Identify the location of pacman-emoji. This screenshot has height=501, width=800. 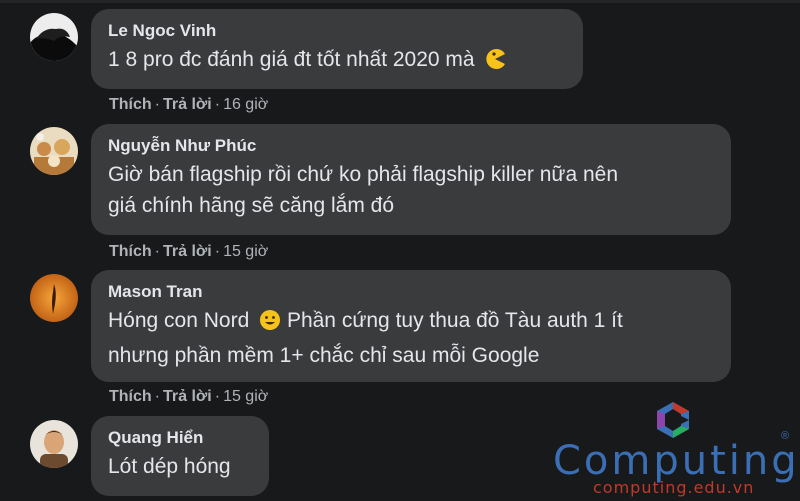
(495, 63).